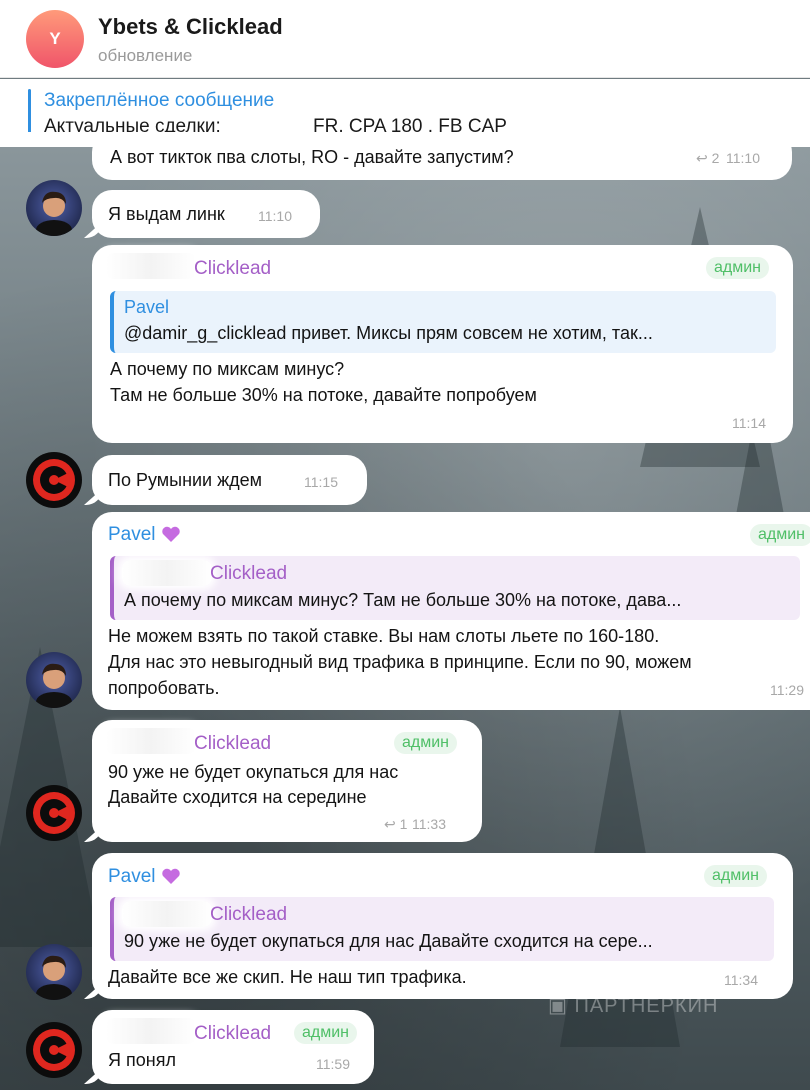 Image resolution: width=810 pixels, height=1090 pixels. Describe the element at coordinates (321, 482) in the screenshot. I see `message-time: 11:15` at that location.